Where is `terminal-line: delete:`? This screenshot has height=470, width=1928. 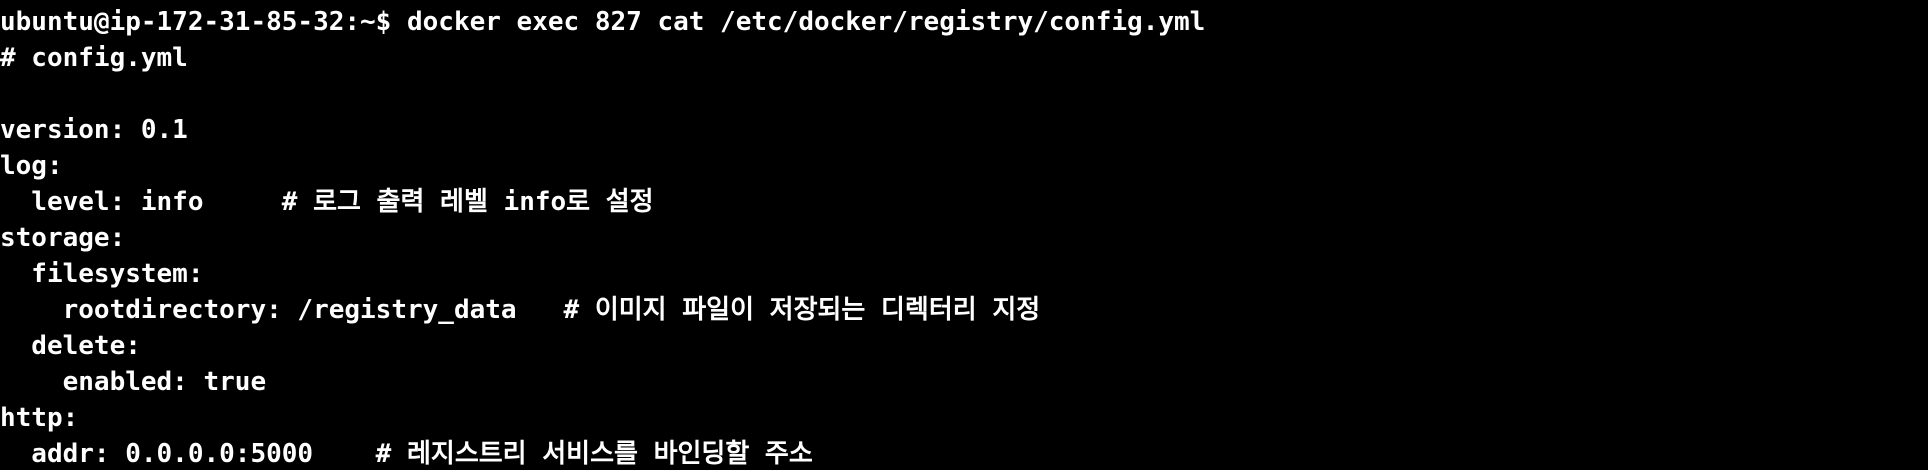
terminal-line: delete: is located at coordinates (70, 346).